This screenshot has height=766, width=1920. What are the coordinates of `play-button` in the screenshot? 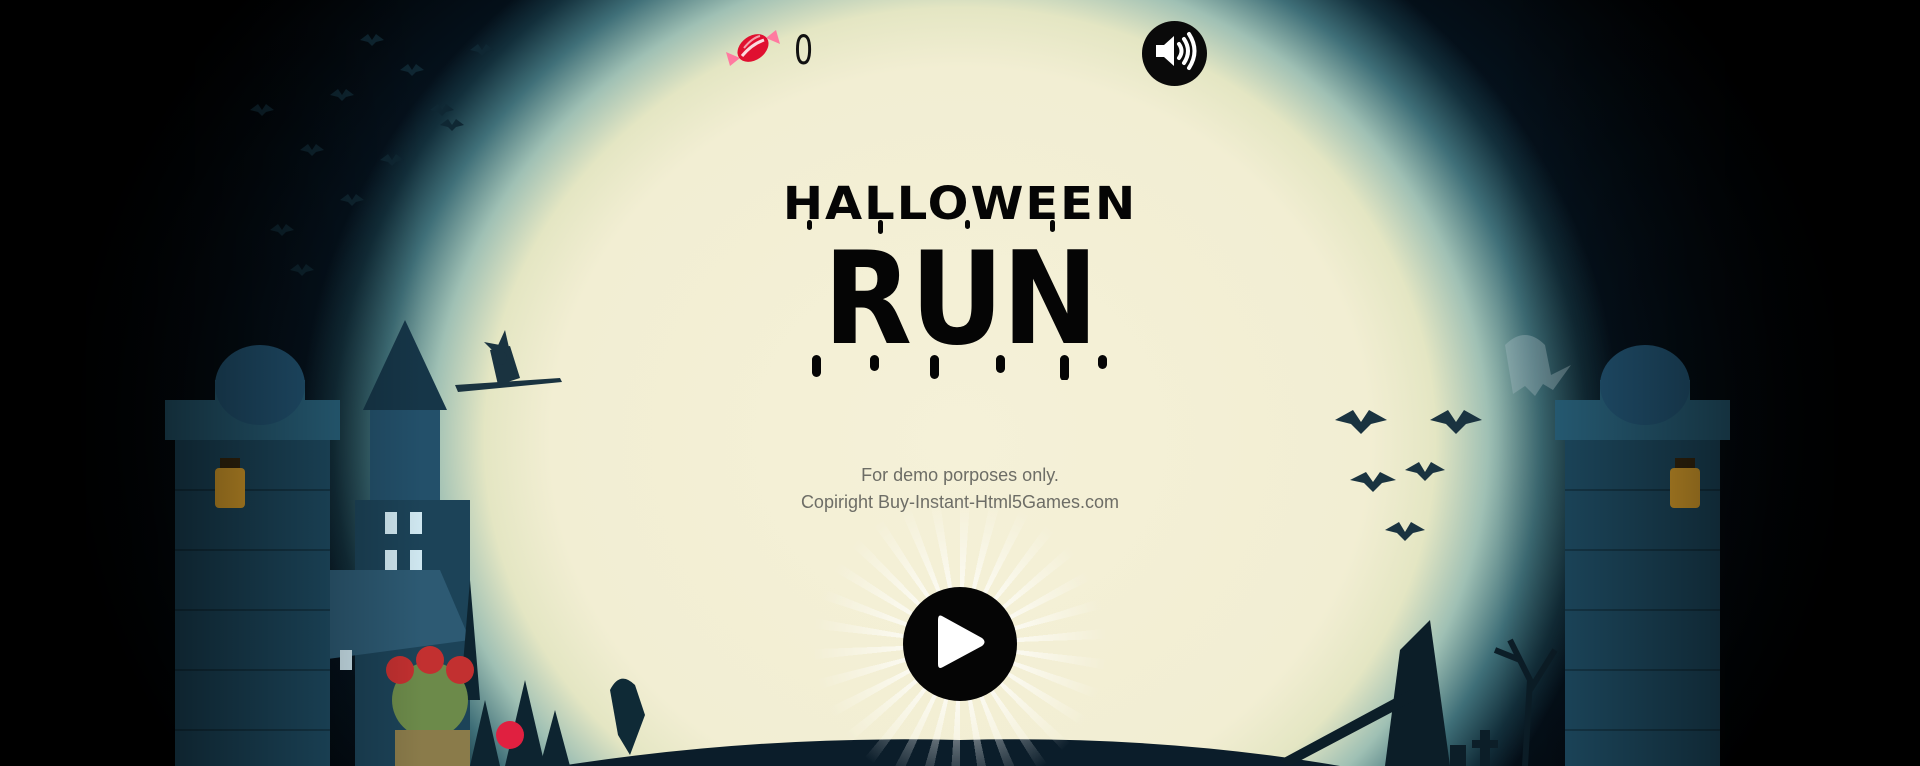 It's located at (960, 644).